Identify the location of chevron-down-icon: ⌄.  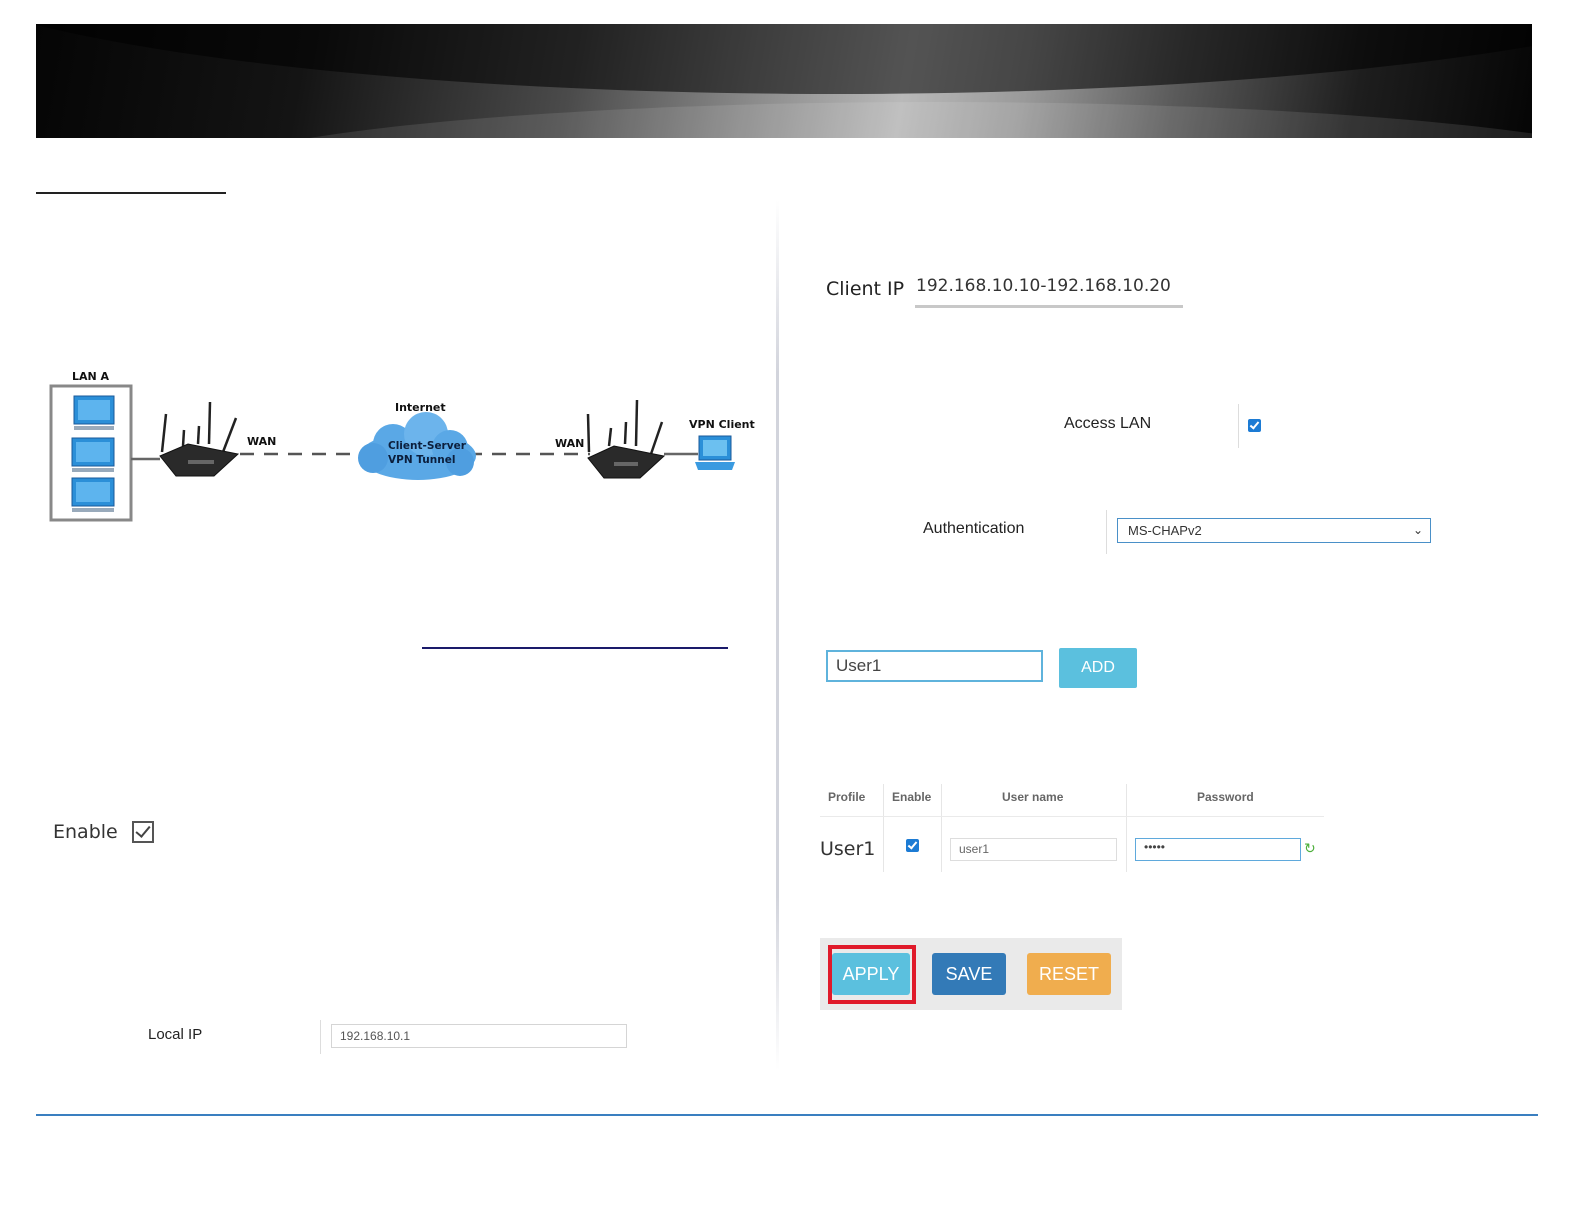
(1417, 530).